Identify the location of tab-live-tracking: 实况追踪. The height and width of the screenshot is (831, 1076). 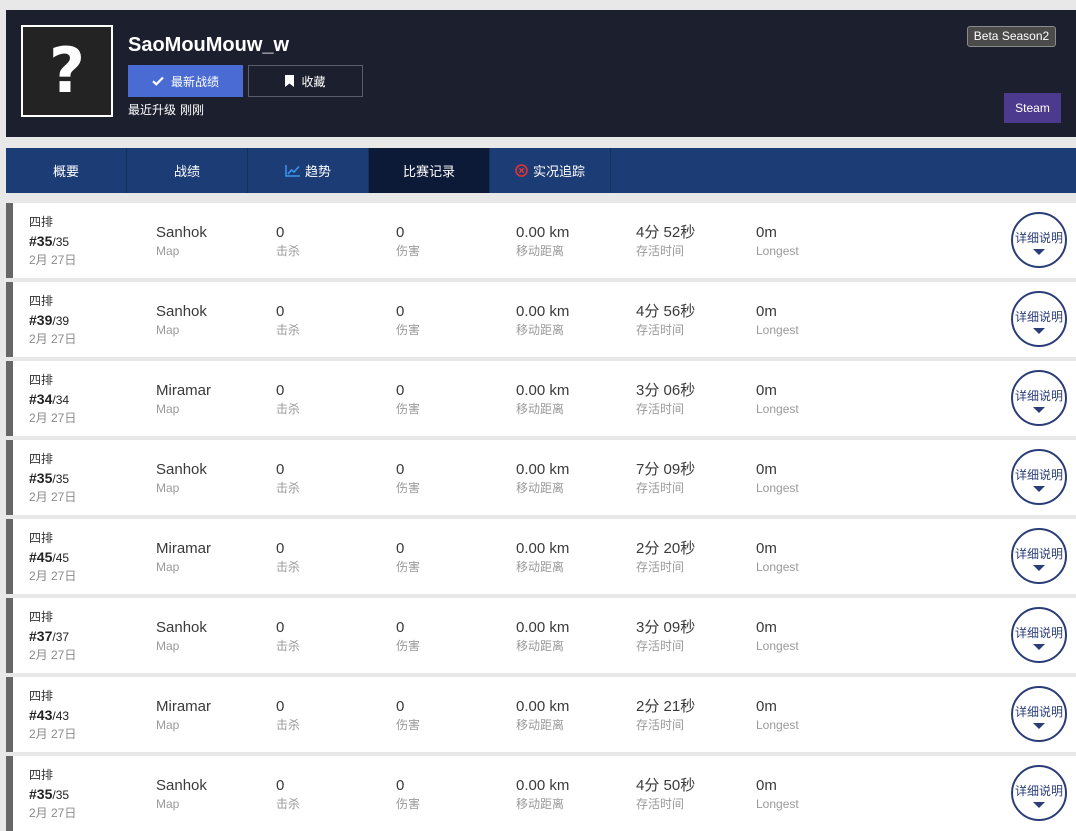
(550, 170).